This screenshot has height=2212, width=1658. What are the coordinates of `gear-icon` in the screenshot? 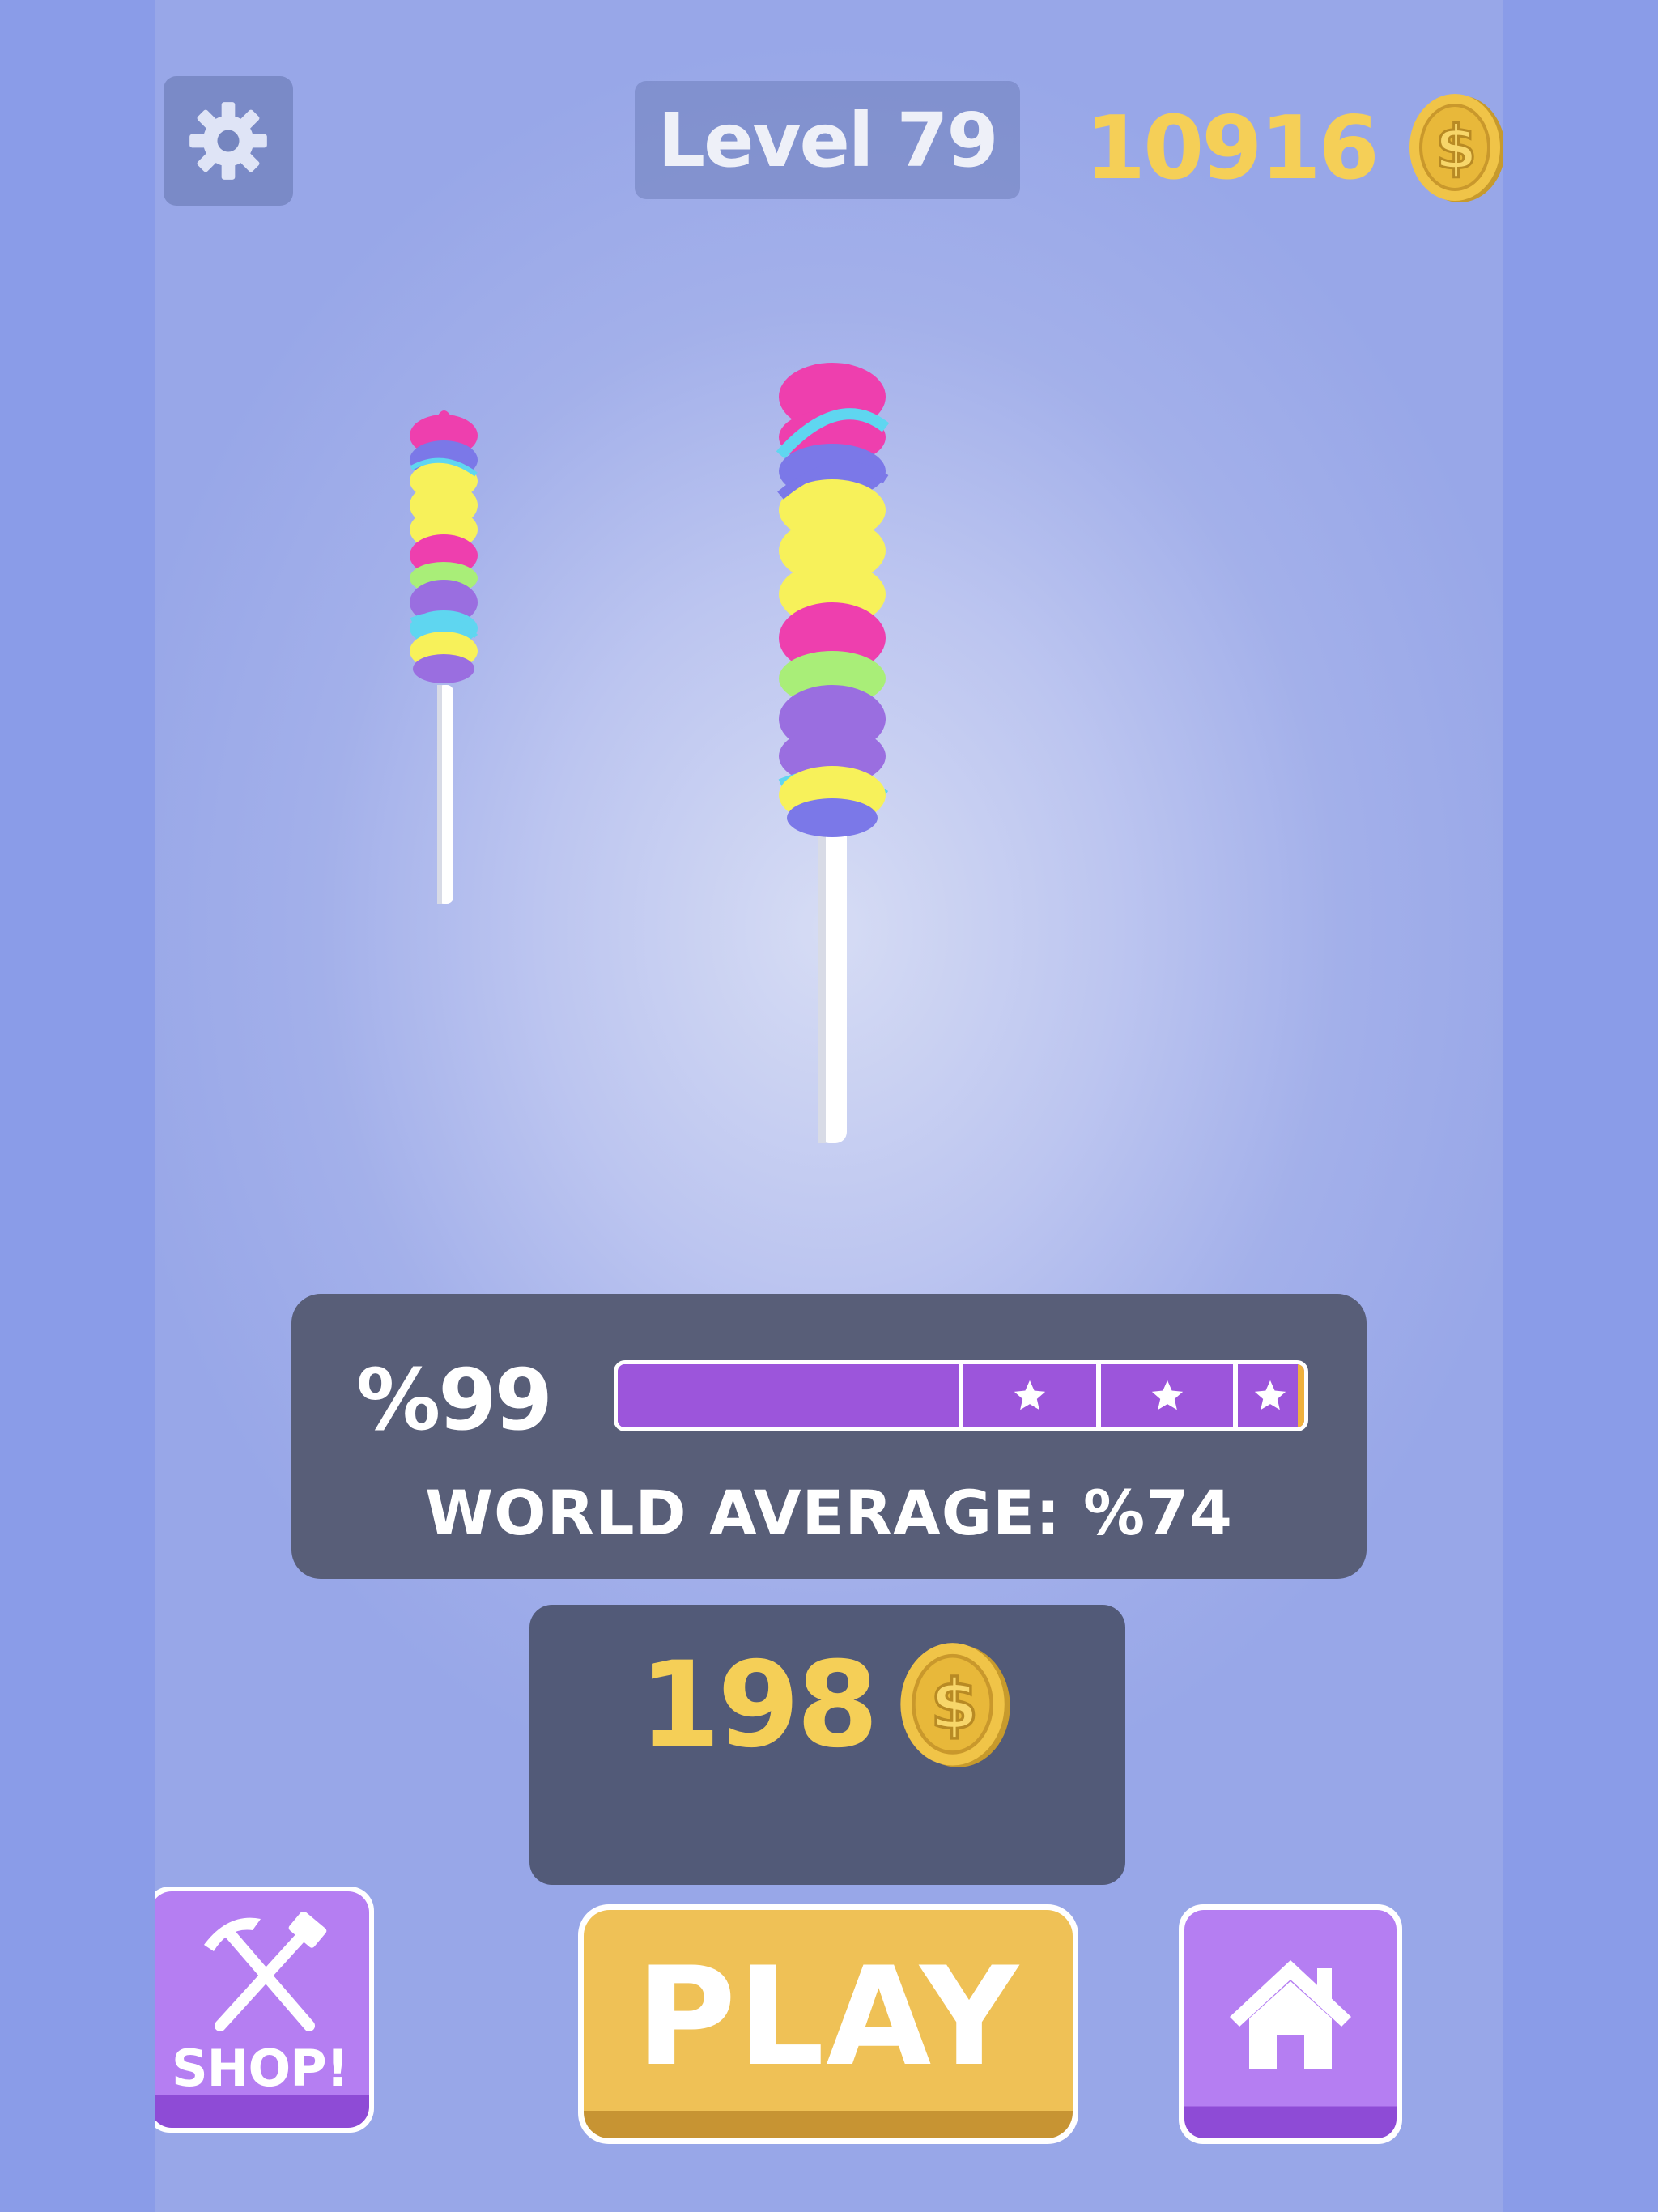 It's located at (228, 141).